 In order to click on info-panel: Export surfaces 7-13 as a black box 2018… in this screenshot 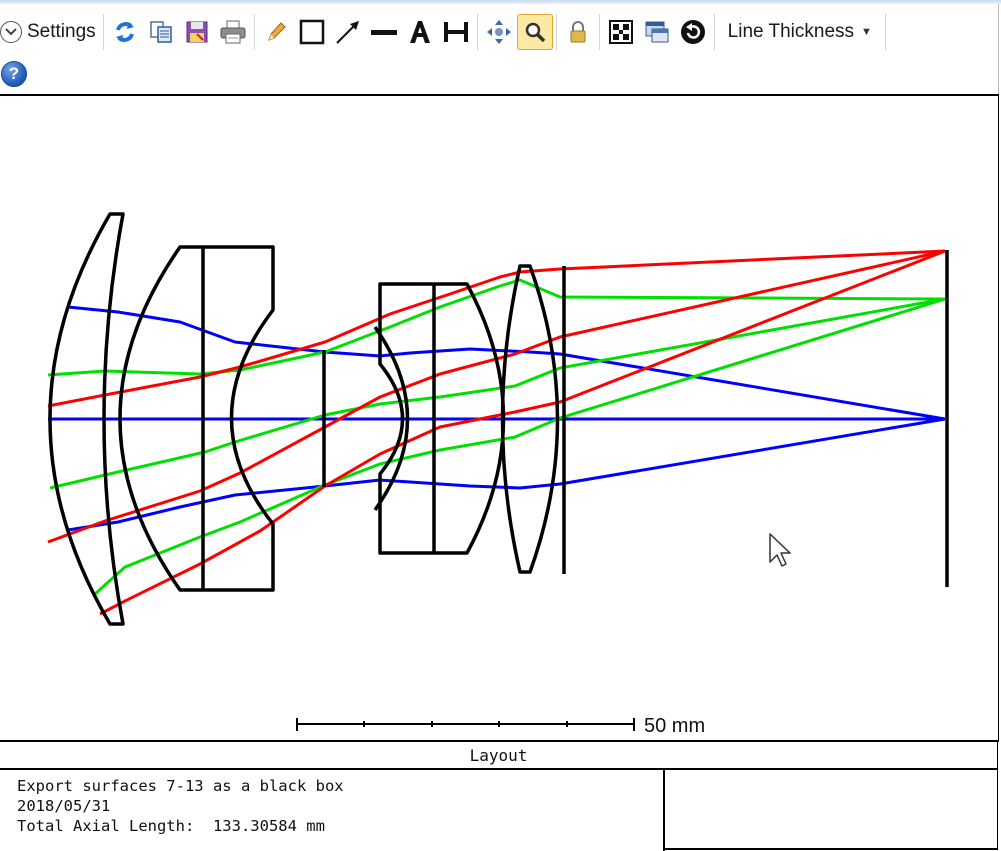, I will do `click(332, 810)`.